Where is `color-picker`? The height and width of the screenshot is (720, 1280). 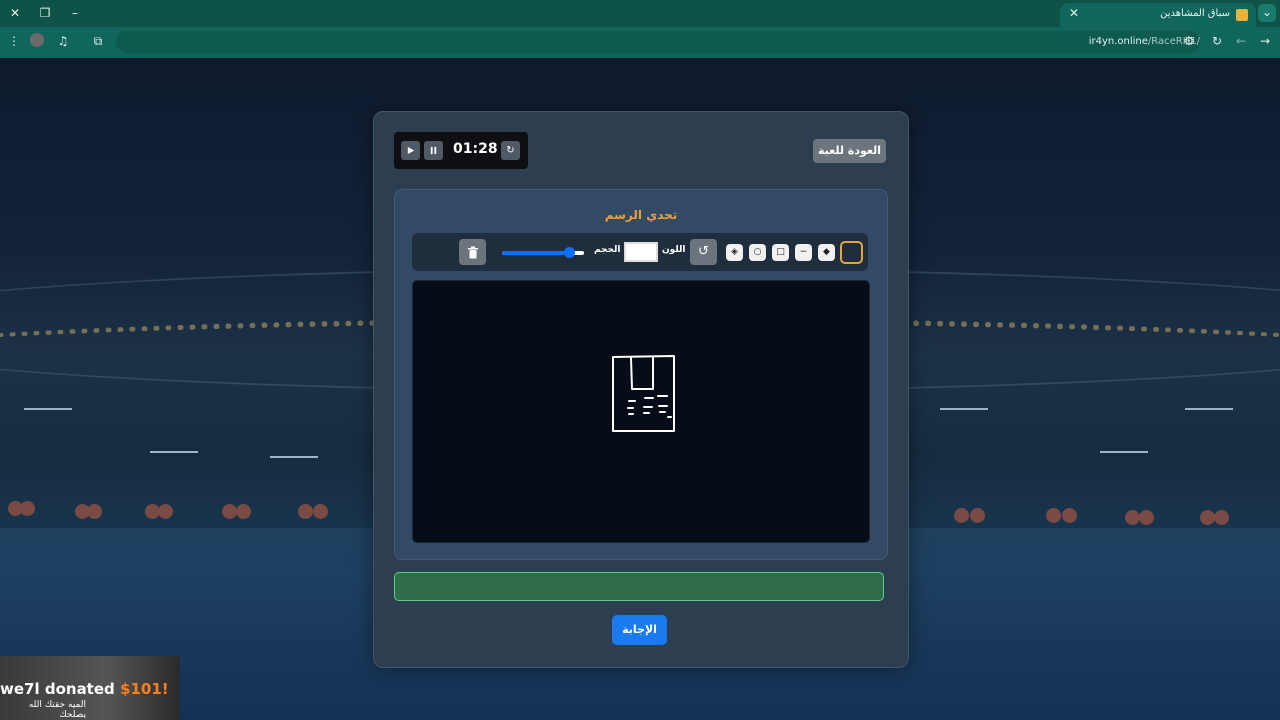
color-picker is located at coordinates (641, 252).